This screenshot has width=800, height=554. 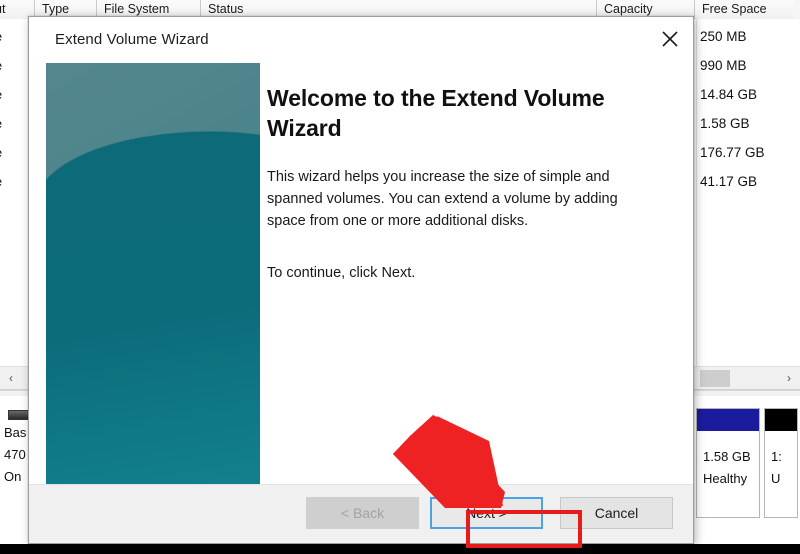 I want to click on cell-free-space: 14.84 GB, so click(x=729, y=94).